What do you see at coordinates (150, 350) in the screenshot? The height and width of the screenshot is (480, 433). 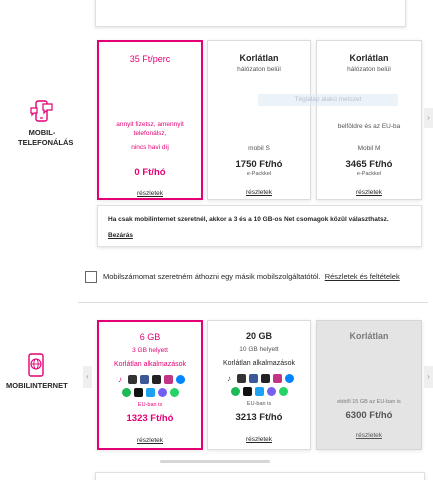 I see `card-subtitle: 3 GB helyett` at bounding box center [150, 350].